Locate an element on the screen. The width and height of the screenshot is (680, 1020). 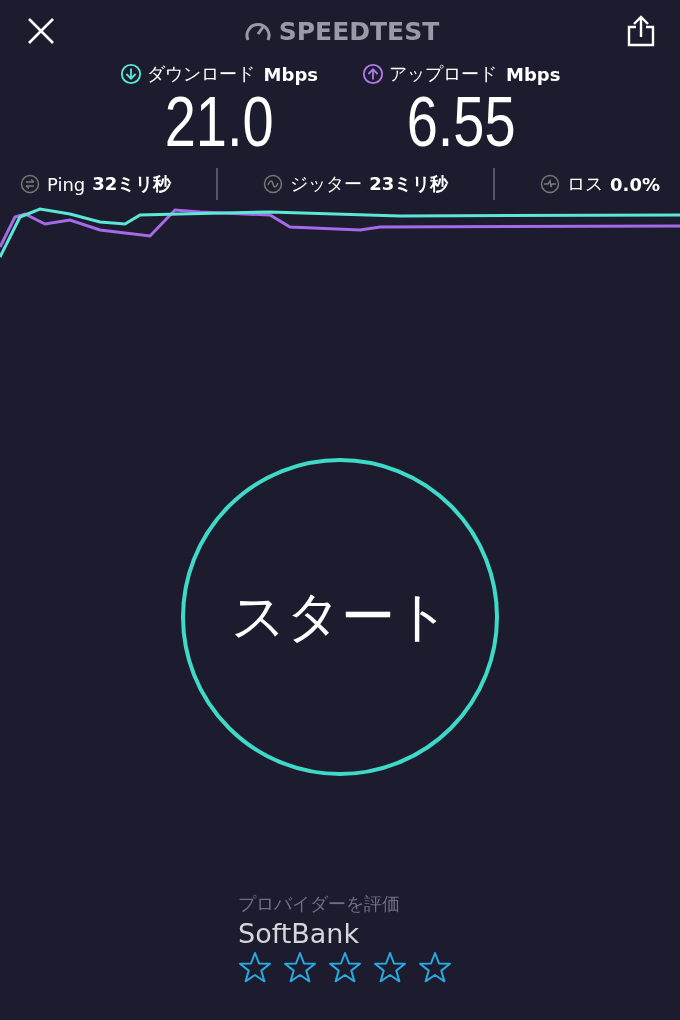
stat-value: 23ミリ秒 is located at coordinates (409, 184).